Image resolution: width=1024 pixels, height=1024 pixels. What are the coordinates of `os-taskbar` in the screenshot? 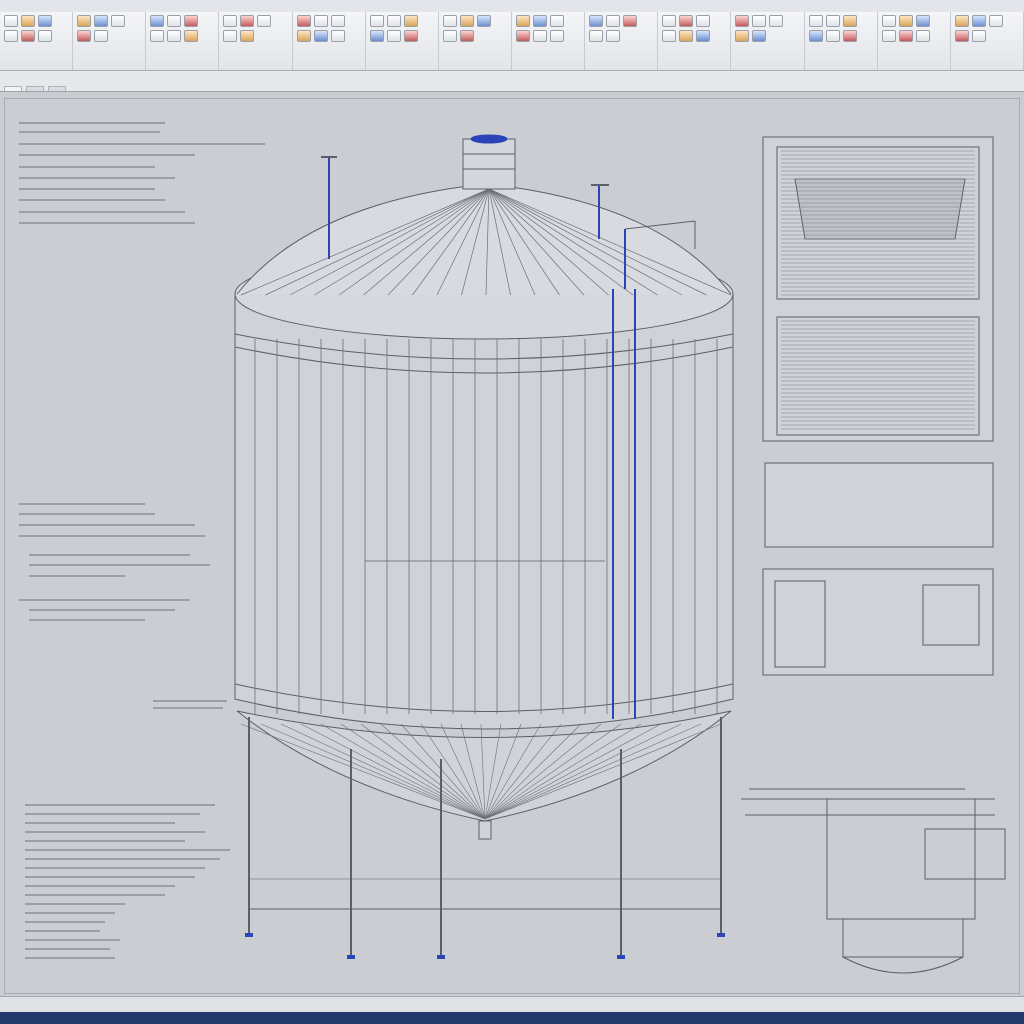 It's located at (512, 1018).